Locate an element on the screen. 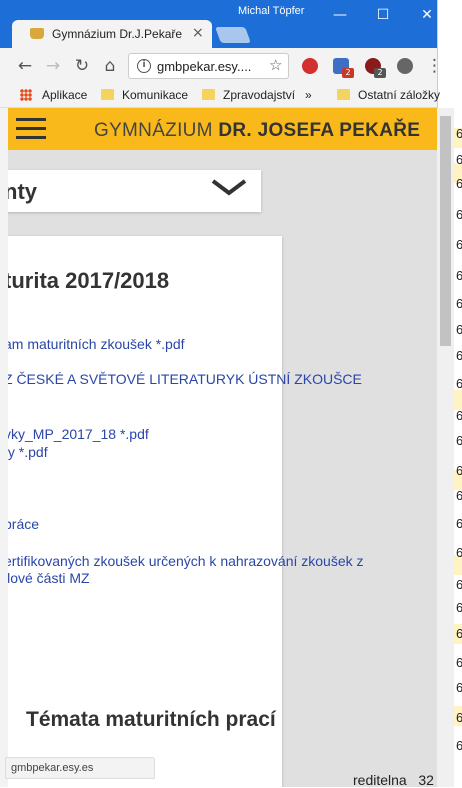 The width and height of the screenshot is (462, 788). profile-name: Michal Töpfer is located at coordinates (271, 11).